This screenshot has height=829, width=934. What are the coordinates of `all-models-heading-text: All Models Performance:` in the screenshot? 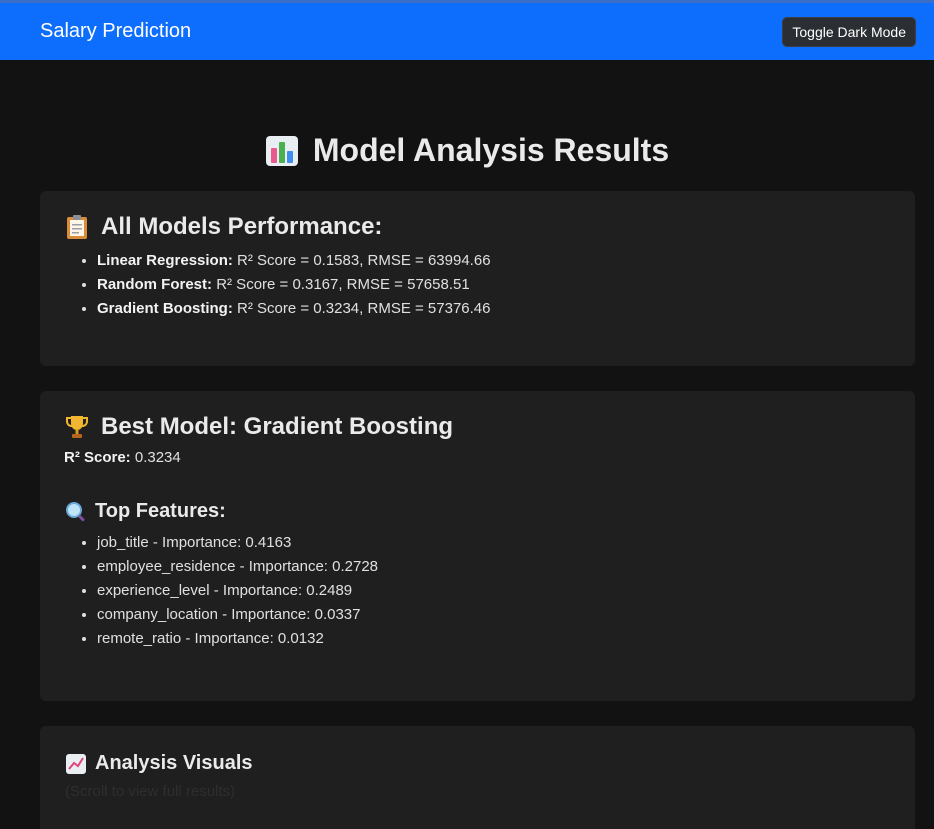 It's located at (242, 226).